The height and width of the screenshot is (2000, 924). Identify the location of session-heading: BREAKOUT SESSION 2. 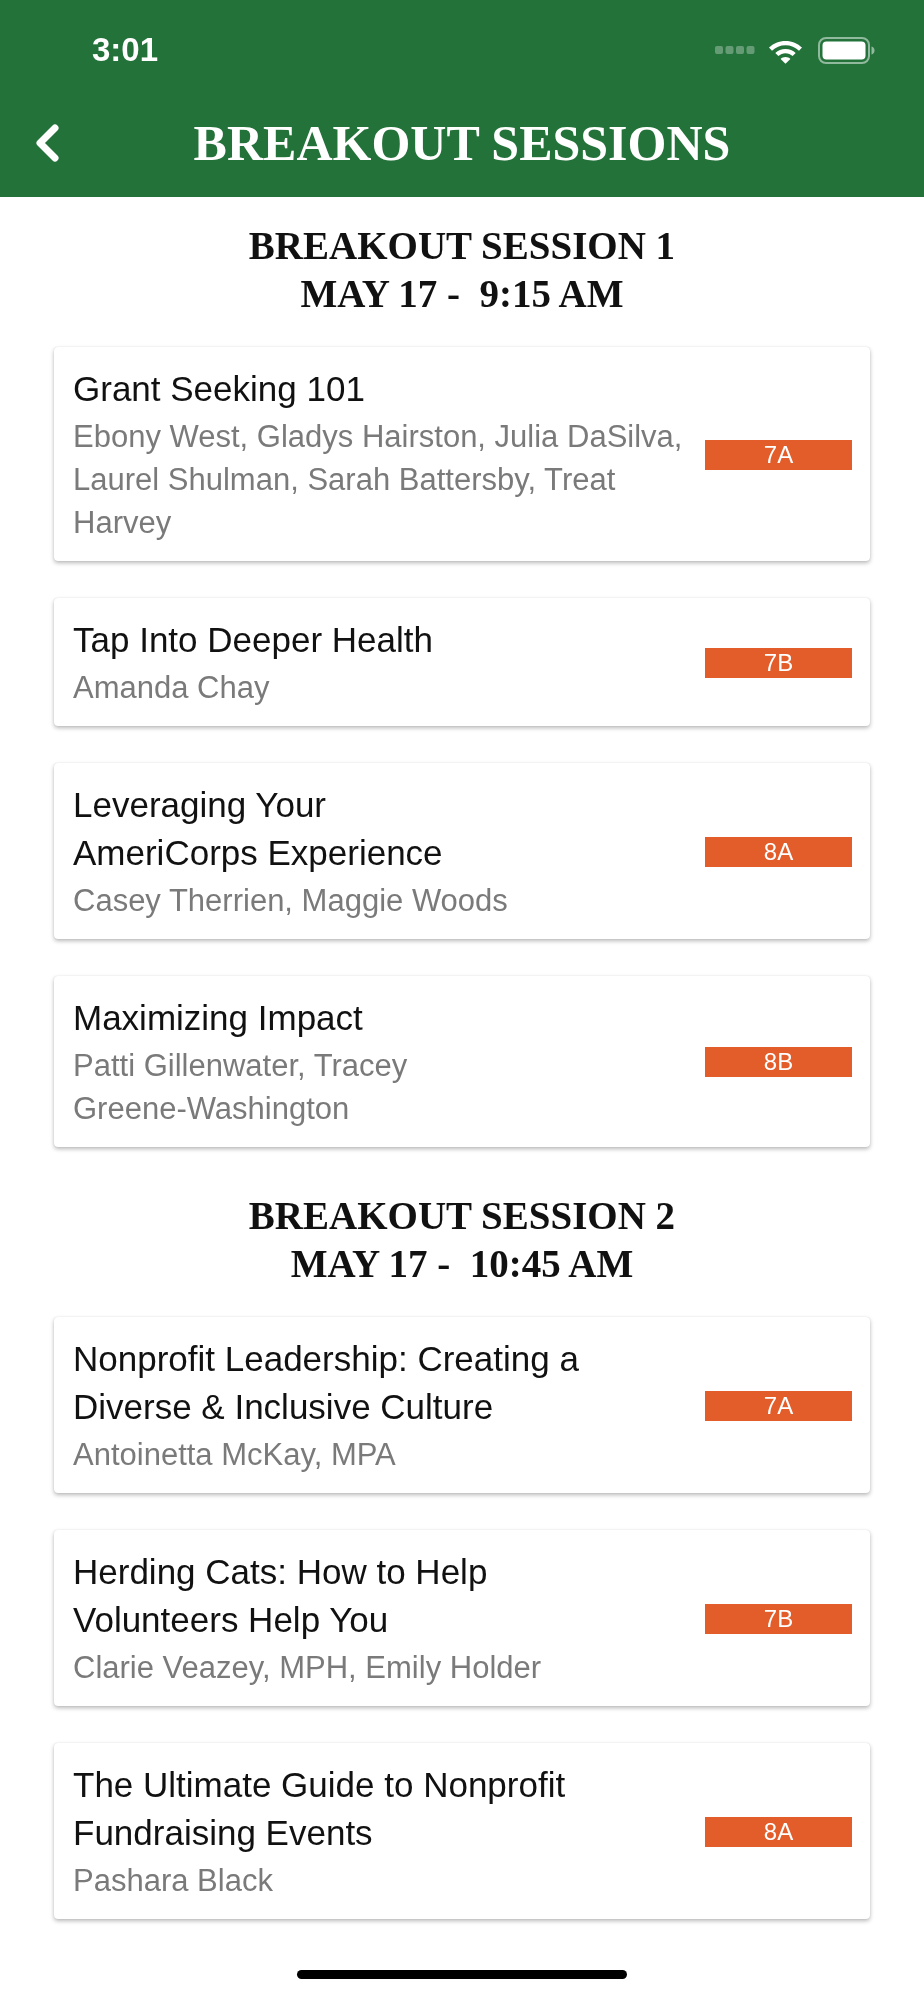
(462, 1216).